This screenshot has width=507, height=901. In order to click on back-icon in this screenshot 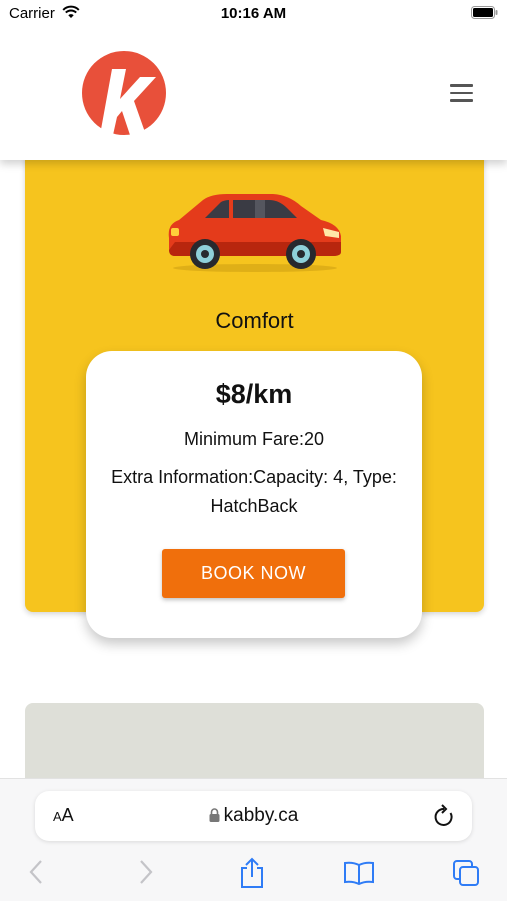, I will do `click(36, 872)`.